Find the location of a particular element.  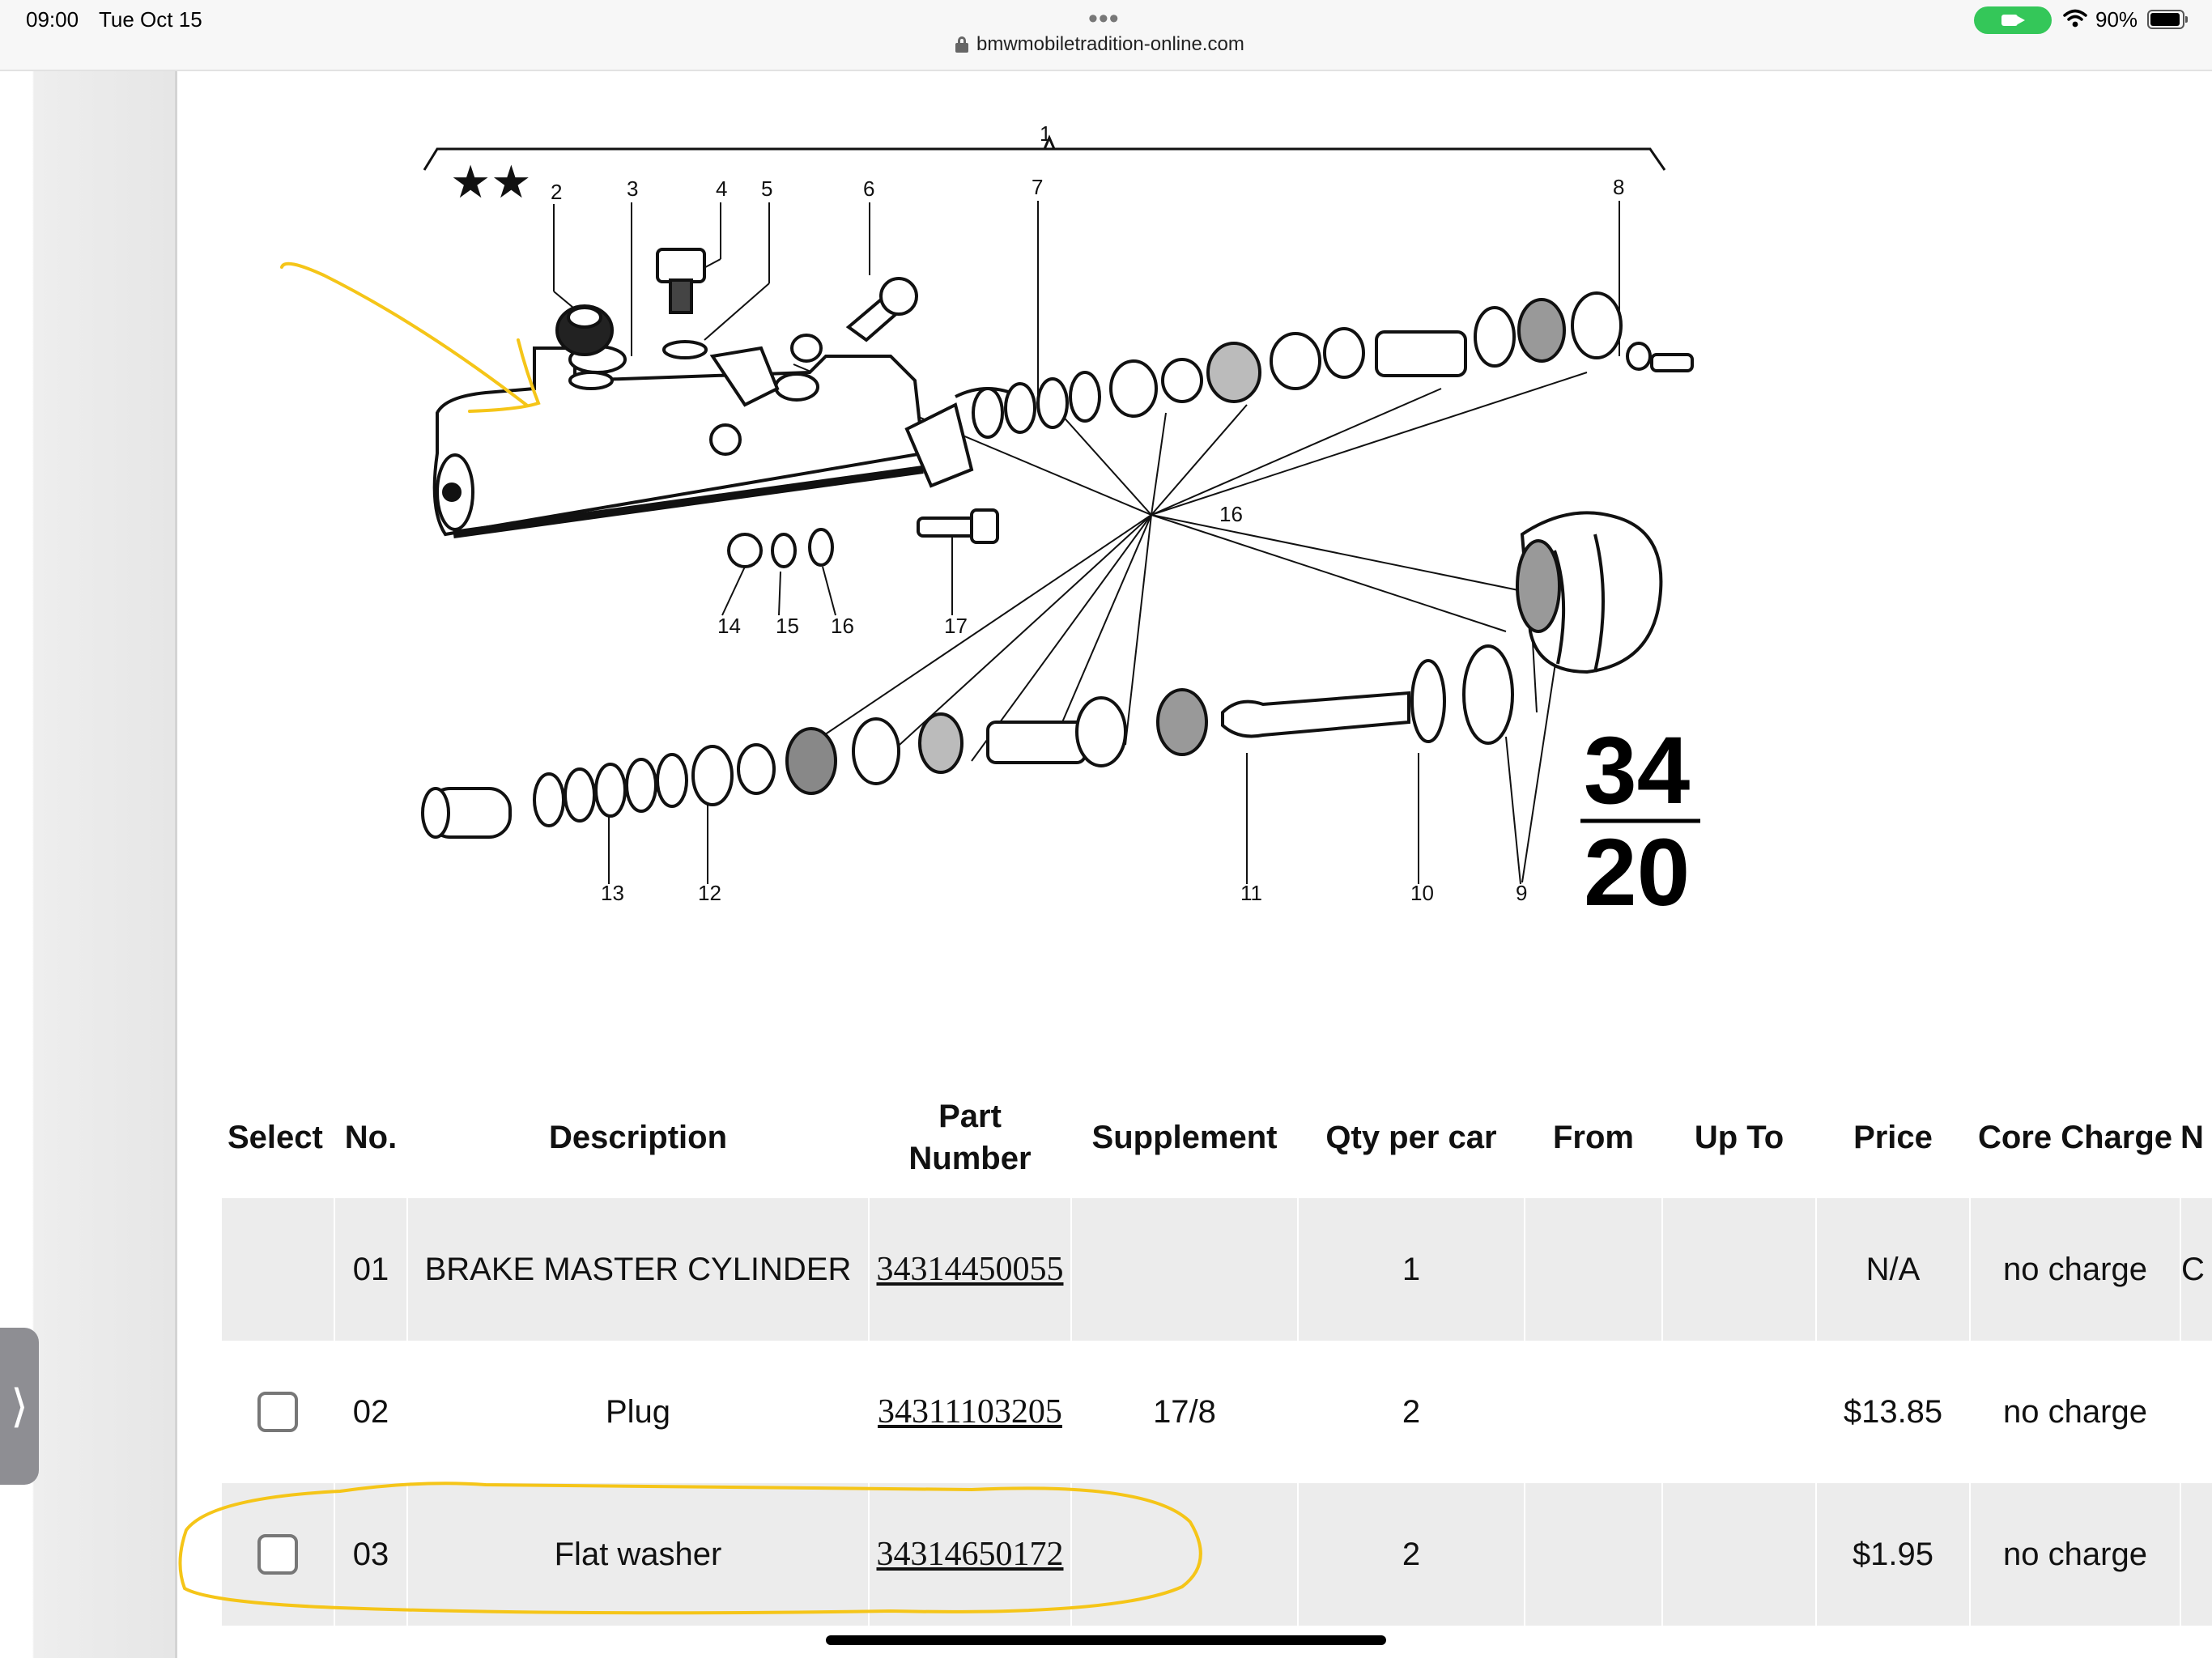

cell-part: 34311103205 is located at coordinates (969, 1412).